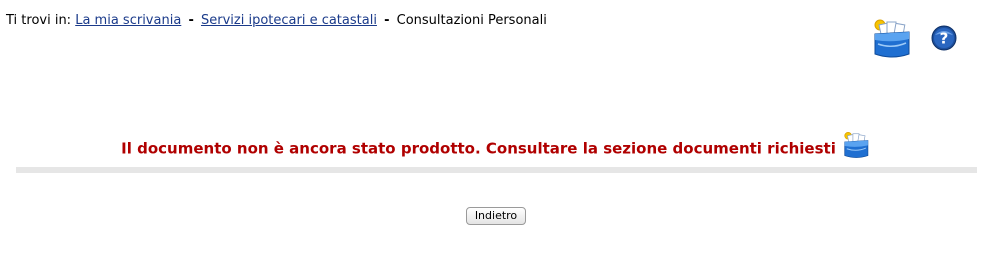 The width and height of the screenshot is (993, 277). I want to click on toolbar: ?, so click(914, 40).